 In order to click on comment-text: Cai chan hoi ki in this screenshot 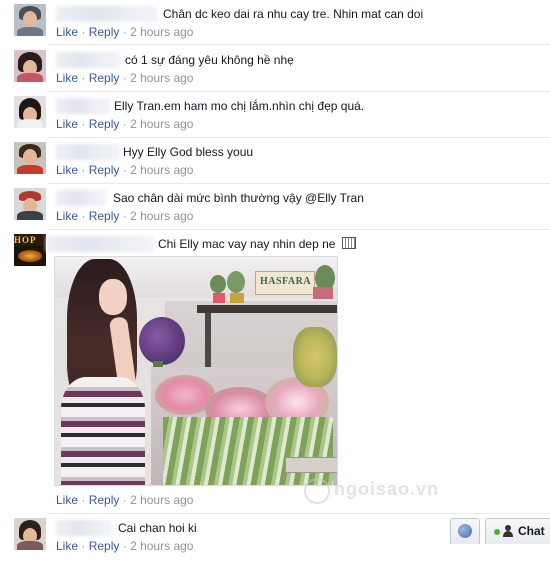, I will do `click(157, 528)`.